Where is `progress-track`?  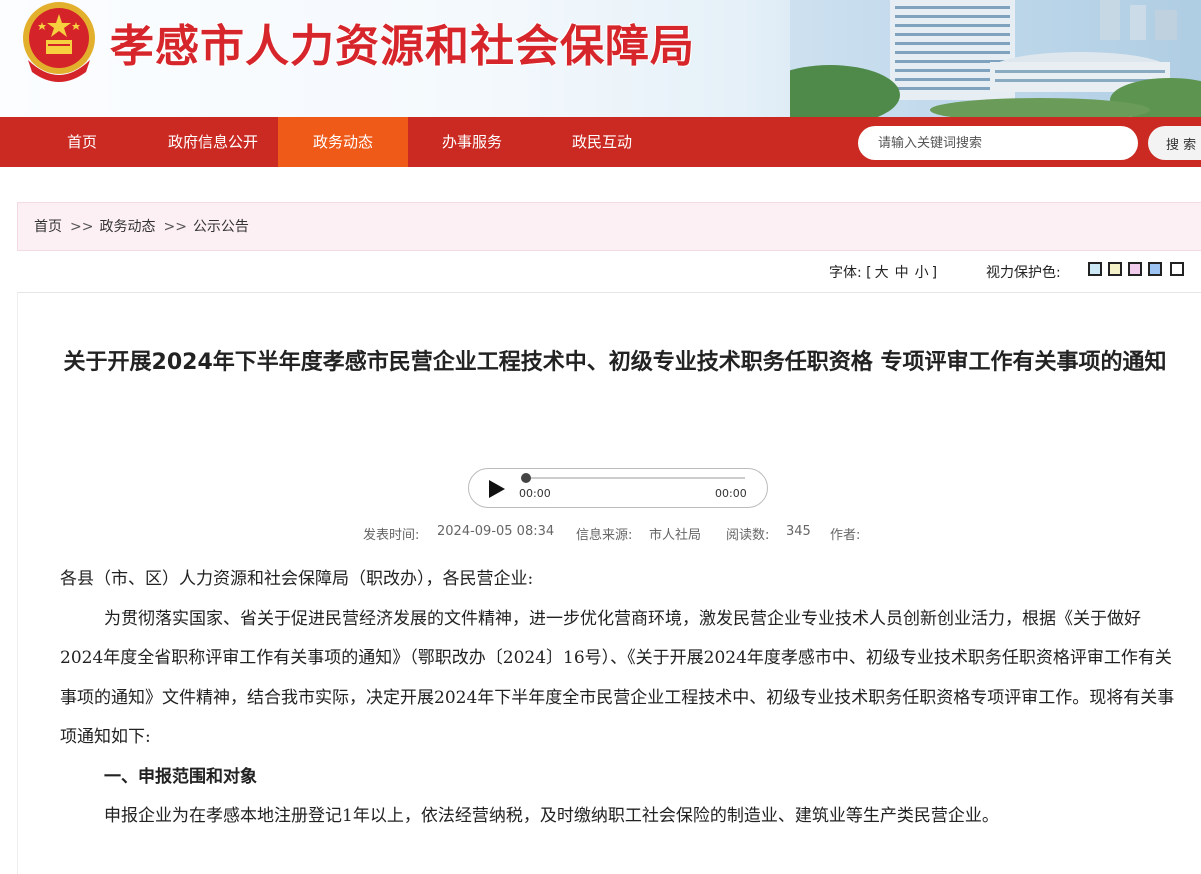
progress-track is located at coordinates (634, 478).